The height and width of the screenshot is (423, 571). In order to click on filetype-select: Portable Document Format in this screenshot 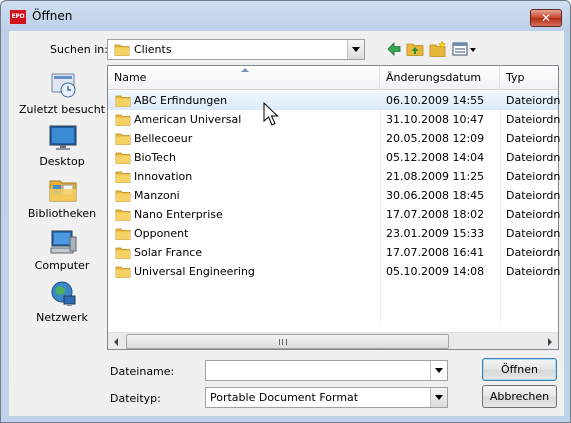, I will do `click(326, 397)`.